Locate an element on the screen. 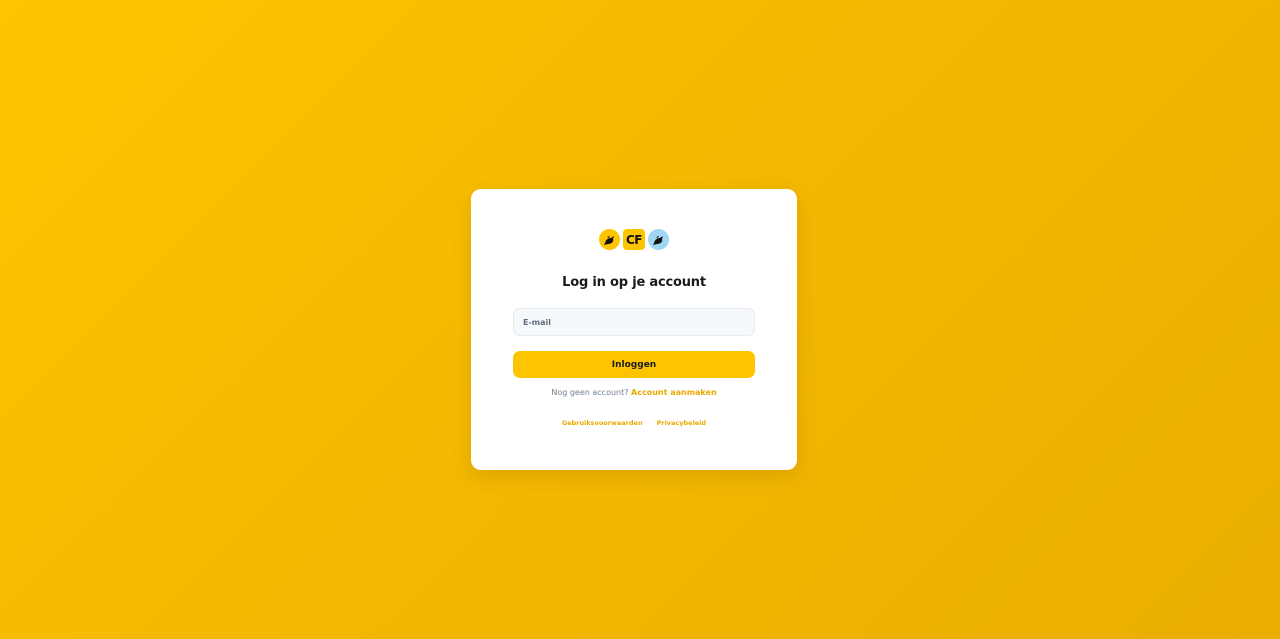  legal-links: Gebruiksvoorwaarden Privacybeleid is located at coordinates (634, 423).